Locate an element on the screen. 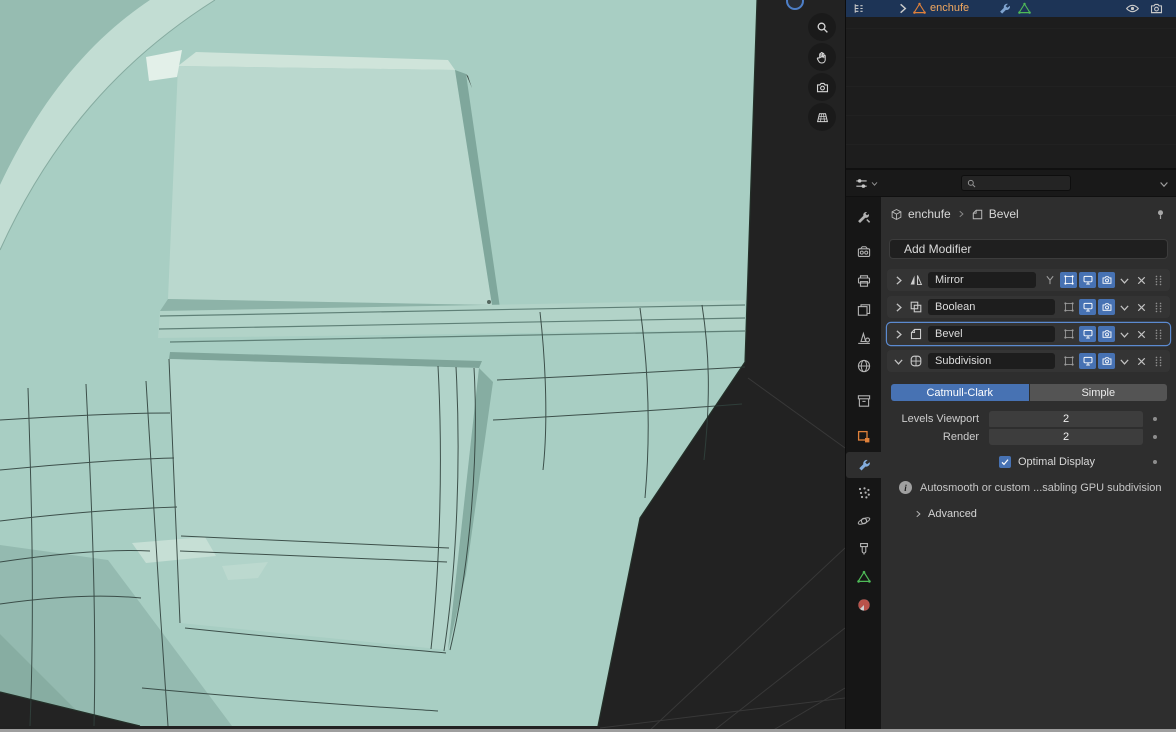  tab-output is located at coordinates (863, 281).